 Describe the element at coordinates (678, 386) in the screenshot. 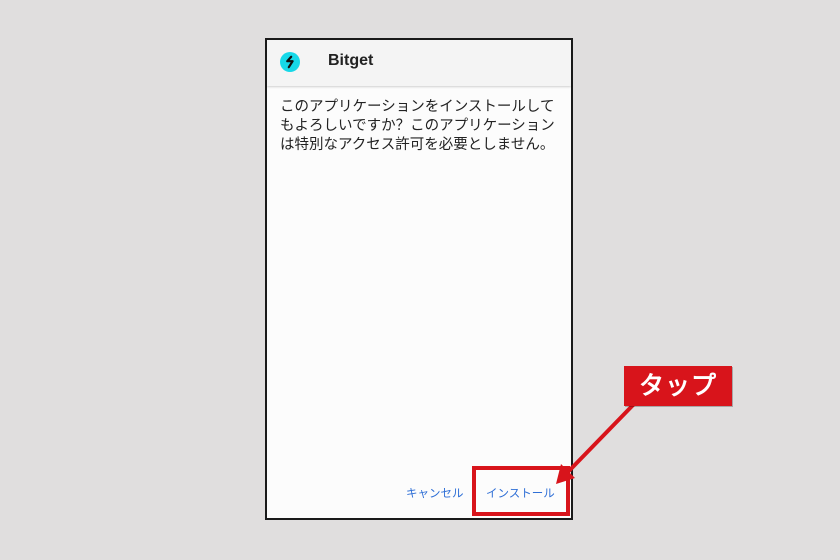

I see `tap-callout: タップ` at that location.